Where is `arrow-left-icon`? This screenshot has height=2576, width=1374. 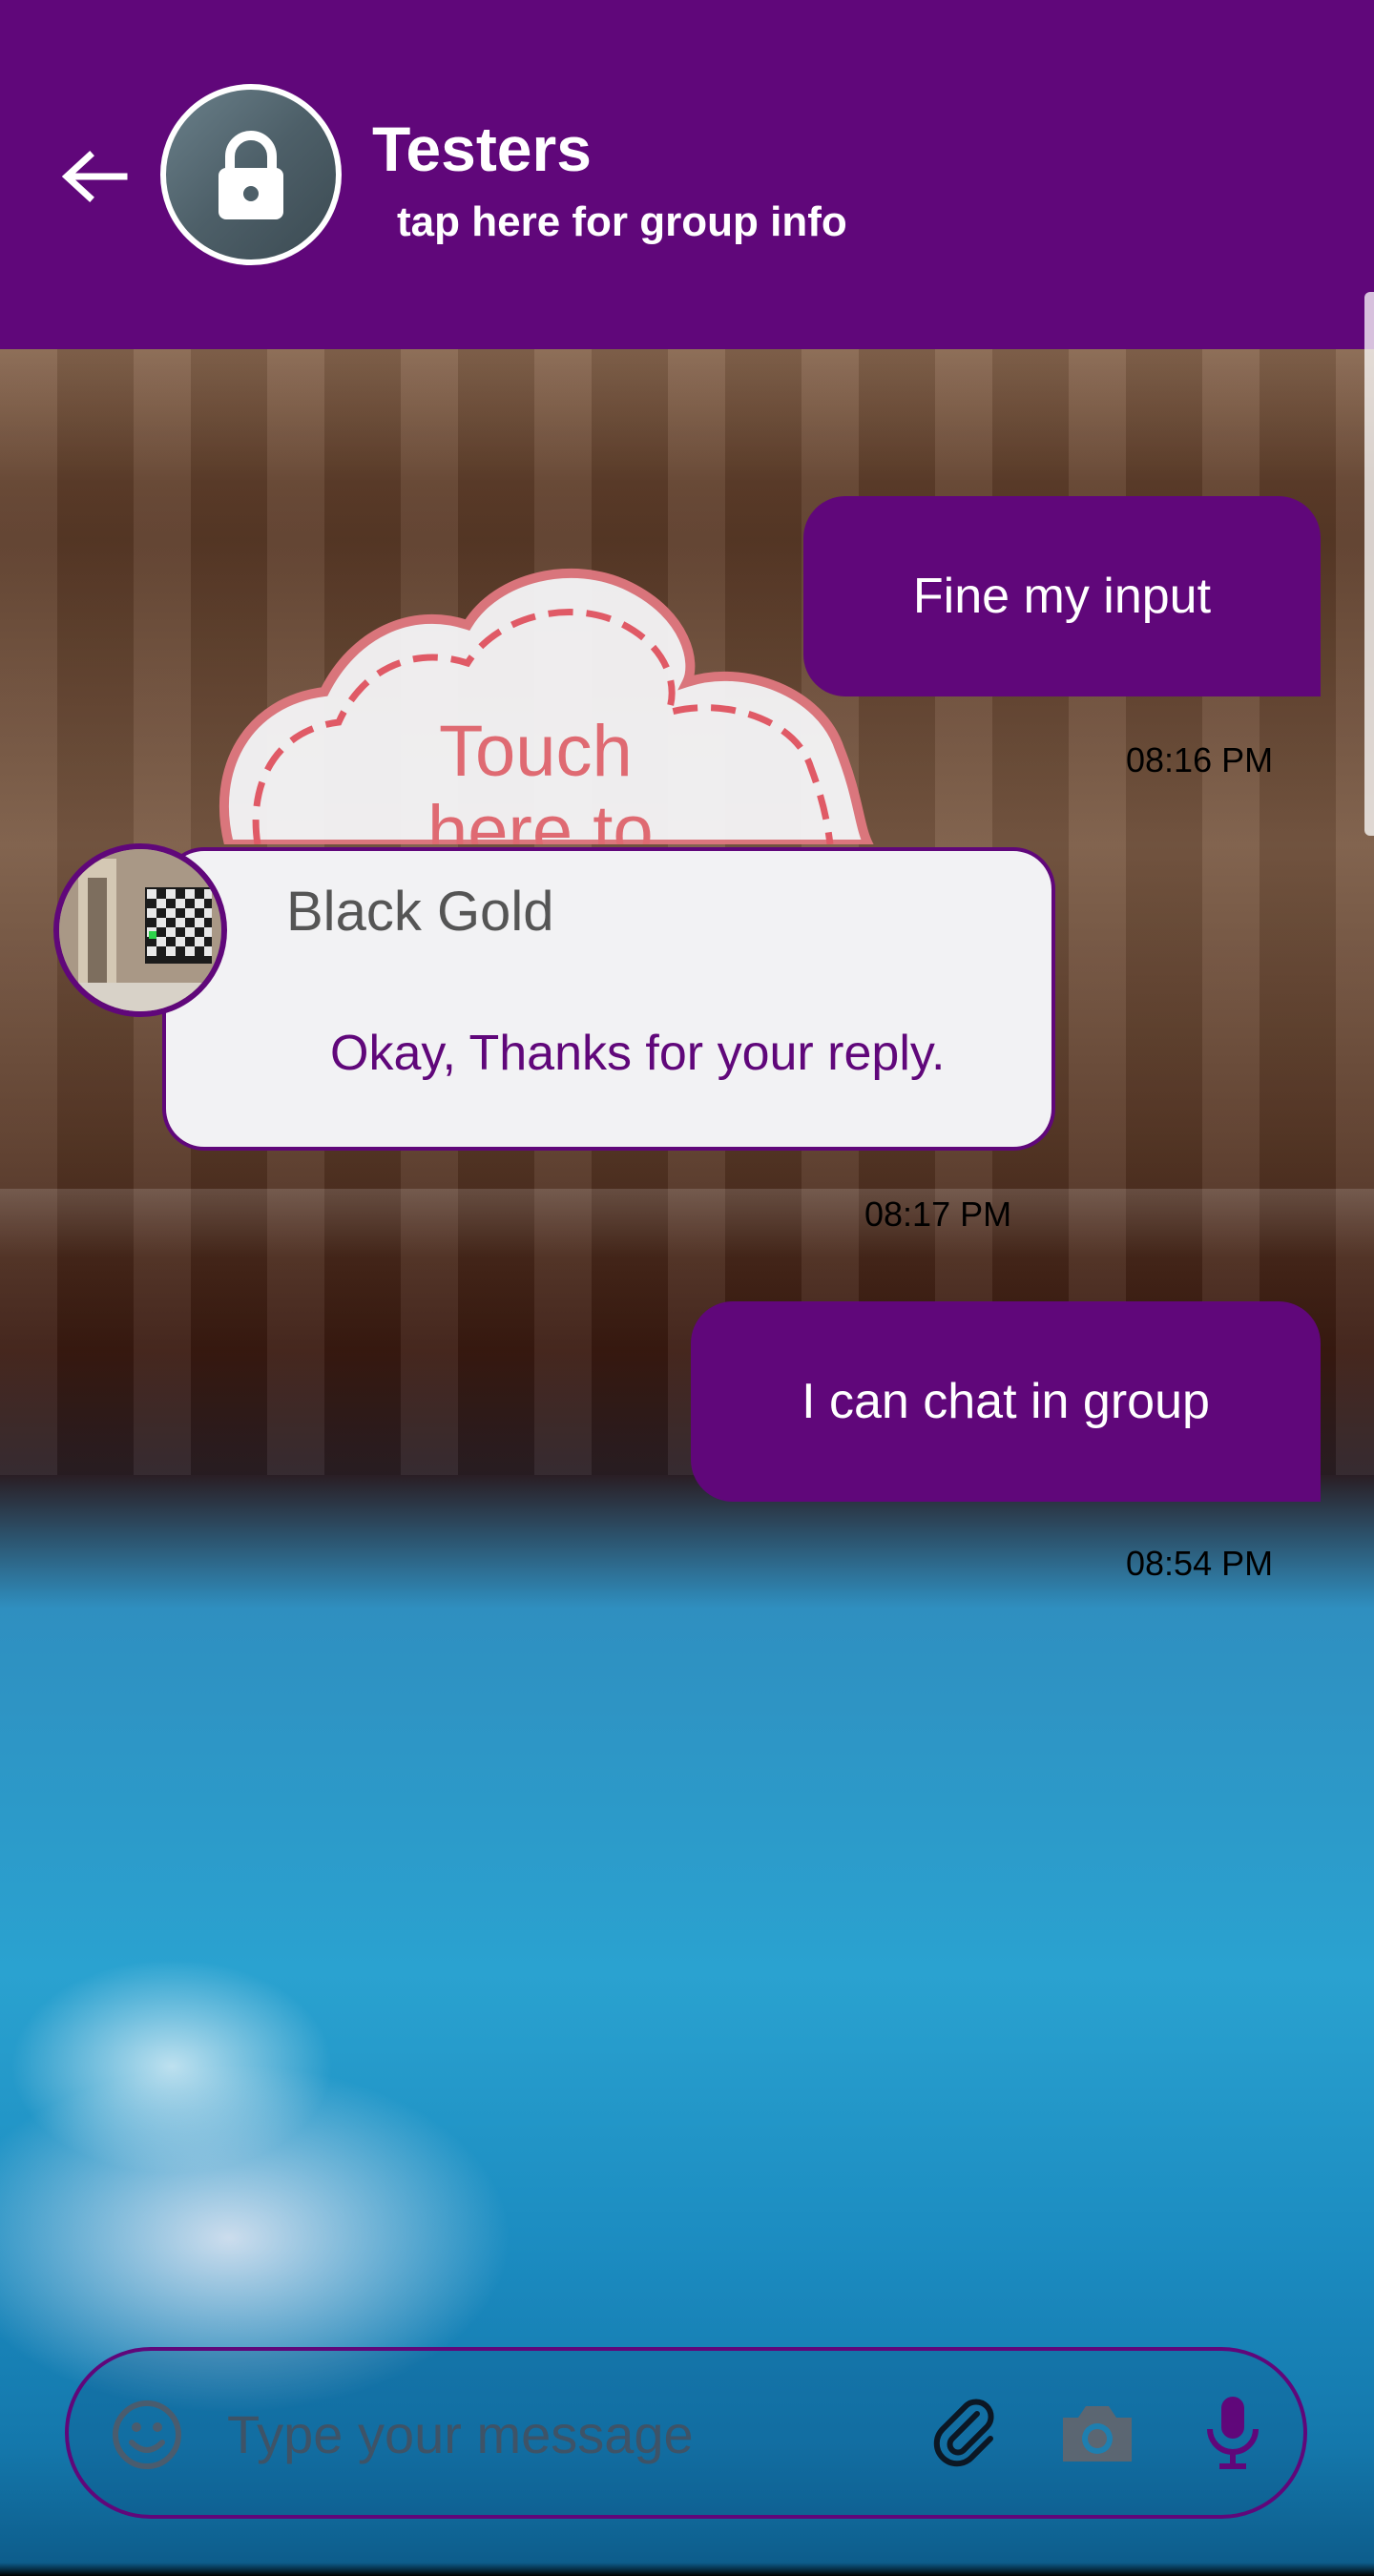
arrow-left-icon is located at coordinates (93, 176).